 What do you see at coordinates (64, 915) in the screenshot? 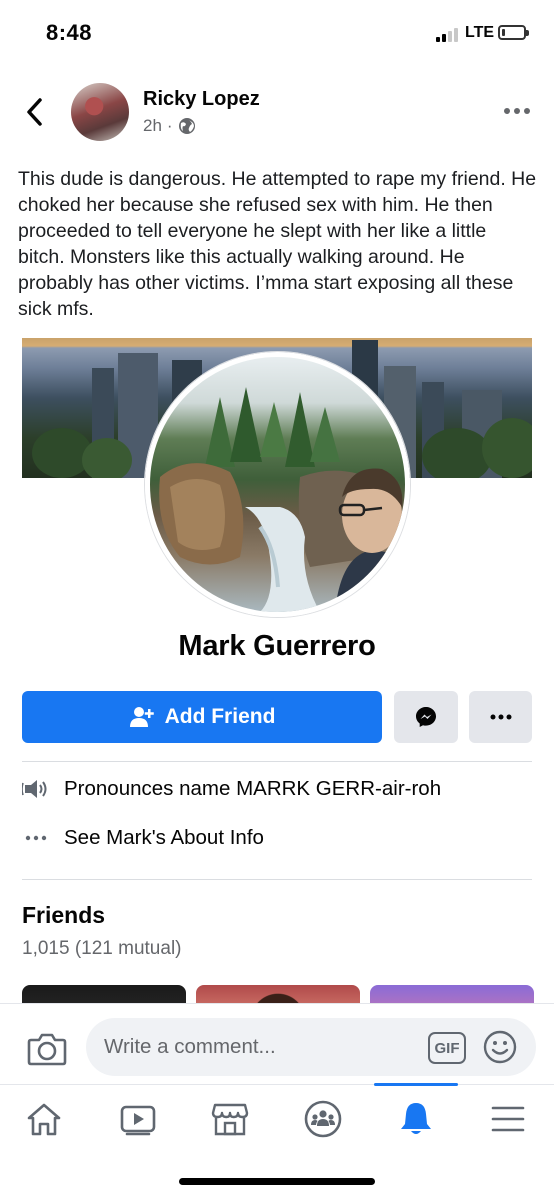
I see `friends-title: Friends` at bounding box center [64, 915].